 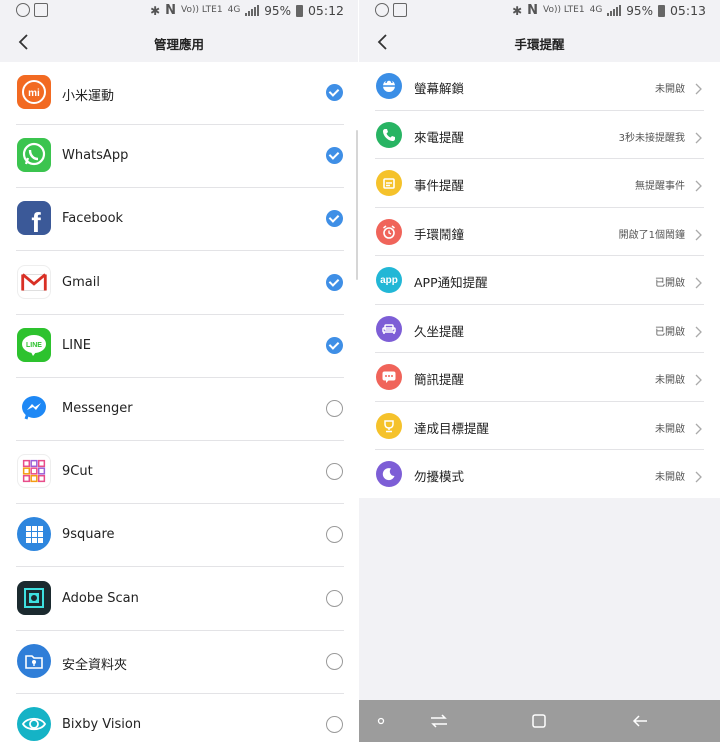 What do you see at coordinates (179, 11) in the screenshot?
I see `status-bar: ✱ N Vo)) LTE1 4G 95% 05:12` at bounding box center [179, 11].